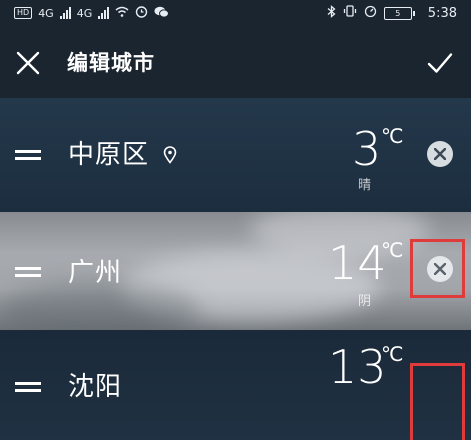  I want to click on status-left: HD 4G 4G, so click(92, 13).